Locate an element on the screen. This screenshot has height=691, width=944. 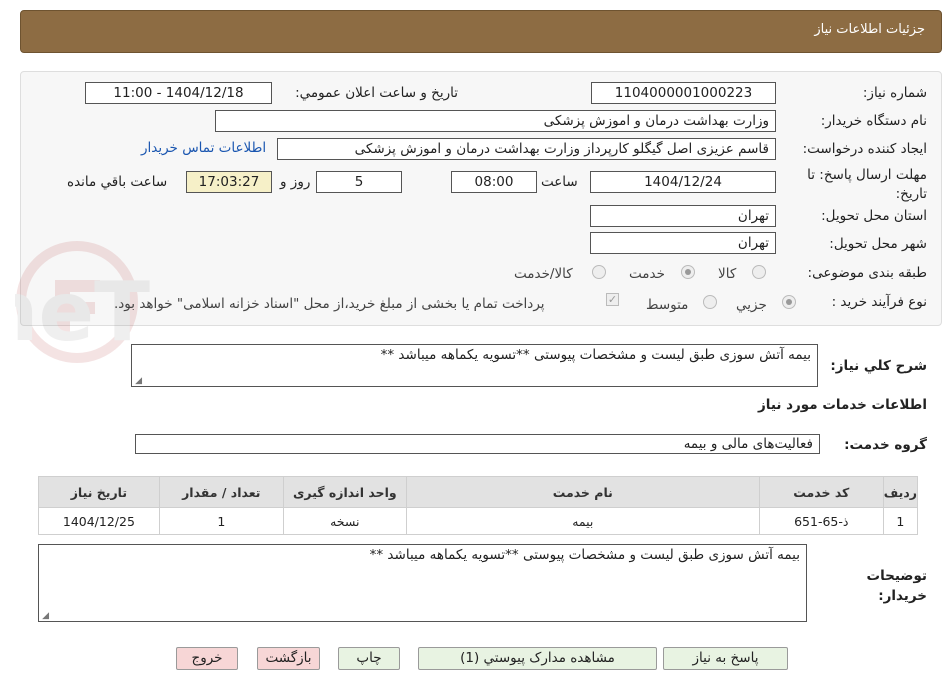
reply-button: پاسخ به نياز is located at coordinates (725, 658).